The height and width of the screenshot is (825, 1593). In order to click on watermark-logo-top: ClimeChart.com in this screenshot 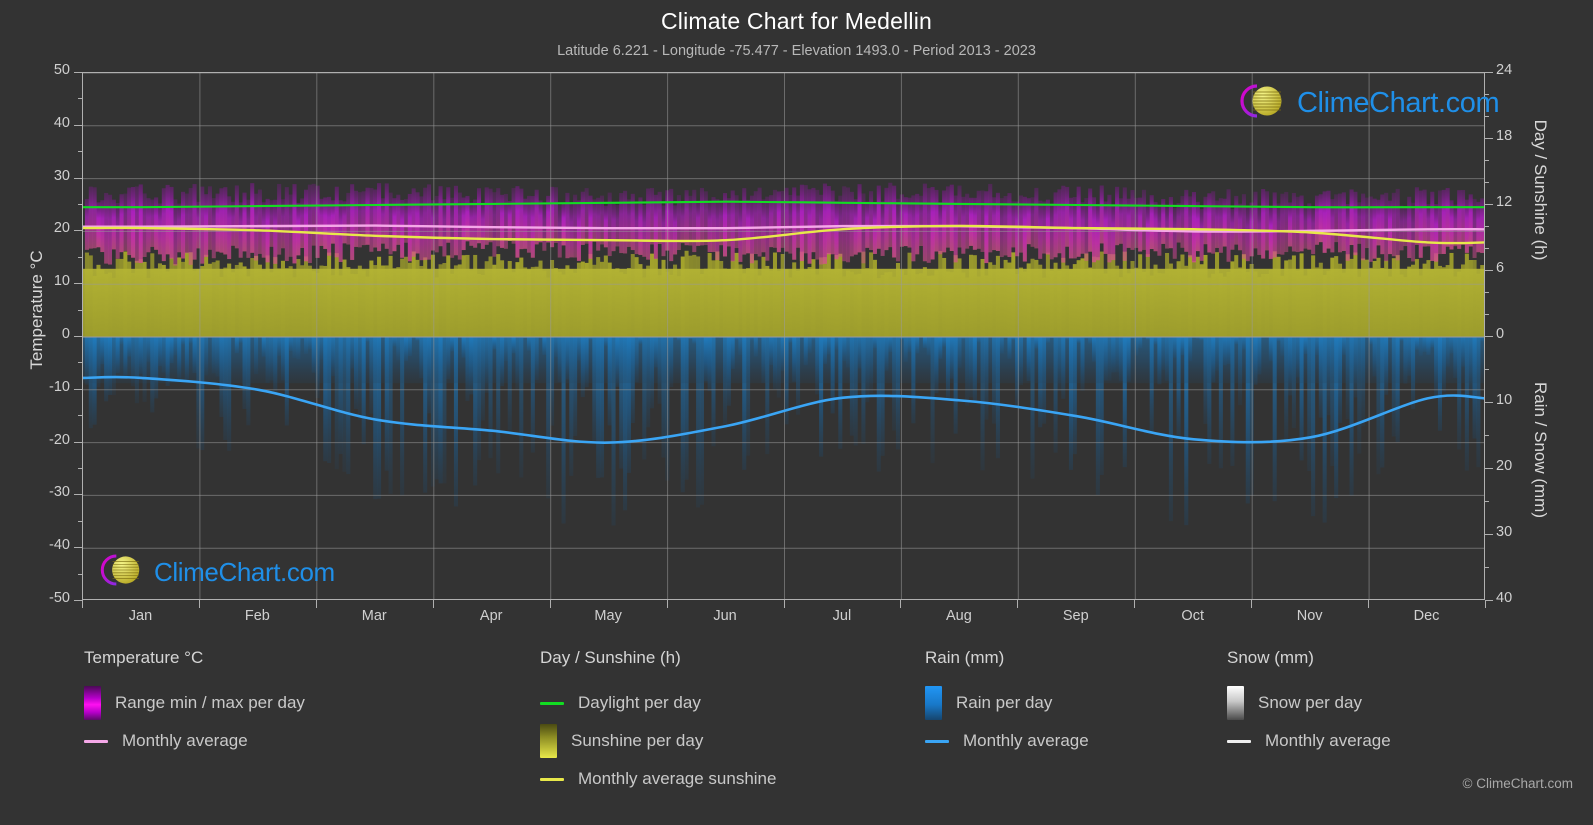, I will do `click(1365, 103)`.